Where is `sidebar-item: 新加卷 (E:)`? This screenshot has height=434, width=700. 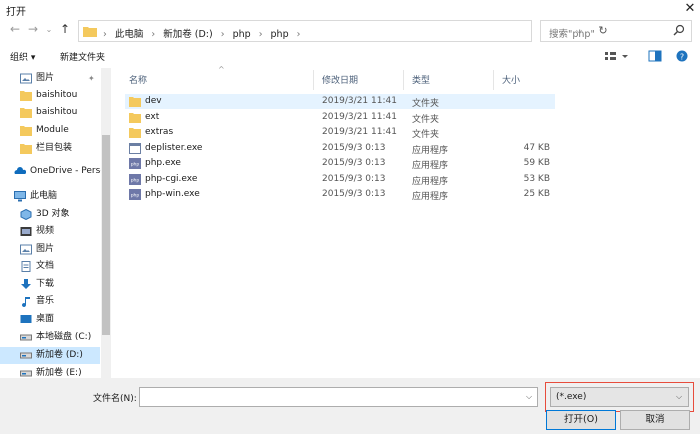
sidebar-item: 新加卷 (E:) is located at coordinates (50, 371).